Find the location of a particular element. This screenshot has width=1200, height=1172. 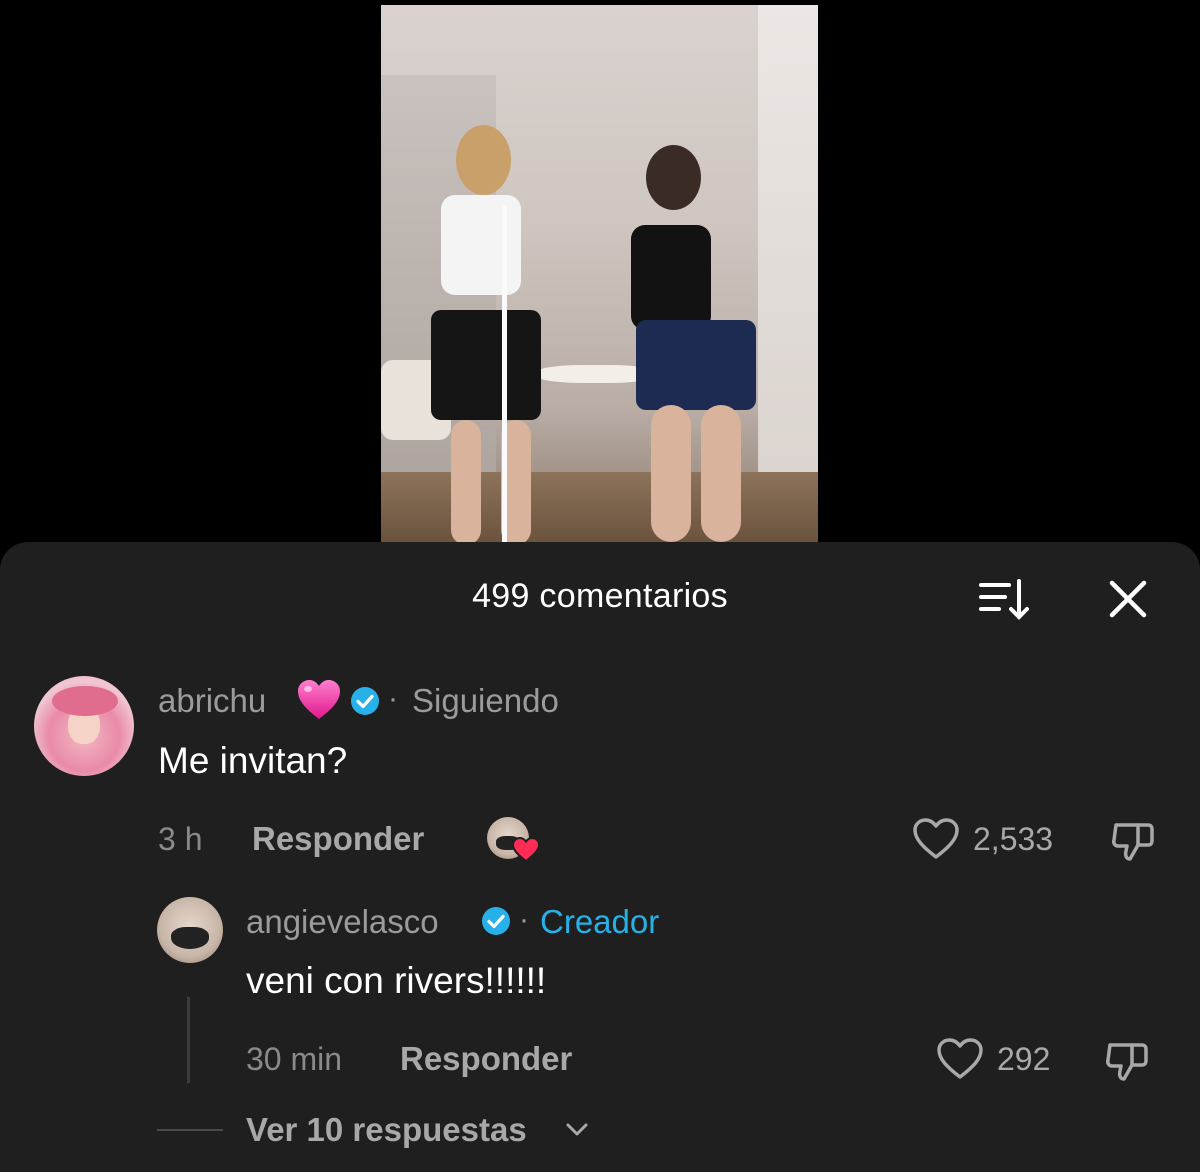

comment-text: Me invitan? is located at coordinates (253, 760).